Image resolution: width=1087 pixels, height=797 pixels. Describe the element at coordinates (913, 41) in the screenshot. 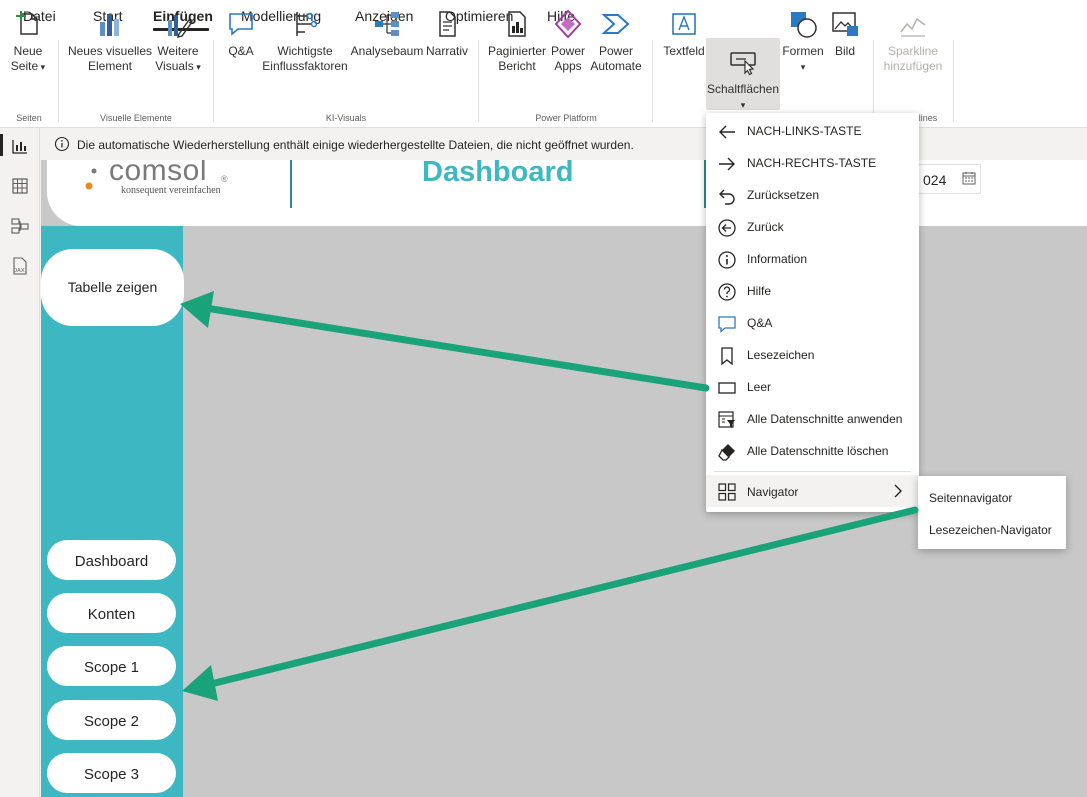

I see `sparkline-button: Sparkline hinzufügen` at that location.